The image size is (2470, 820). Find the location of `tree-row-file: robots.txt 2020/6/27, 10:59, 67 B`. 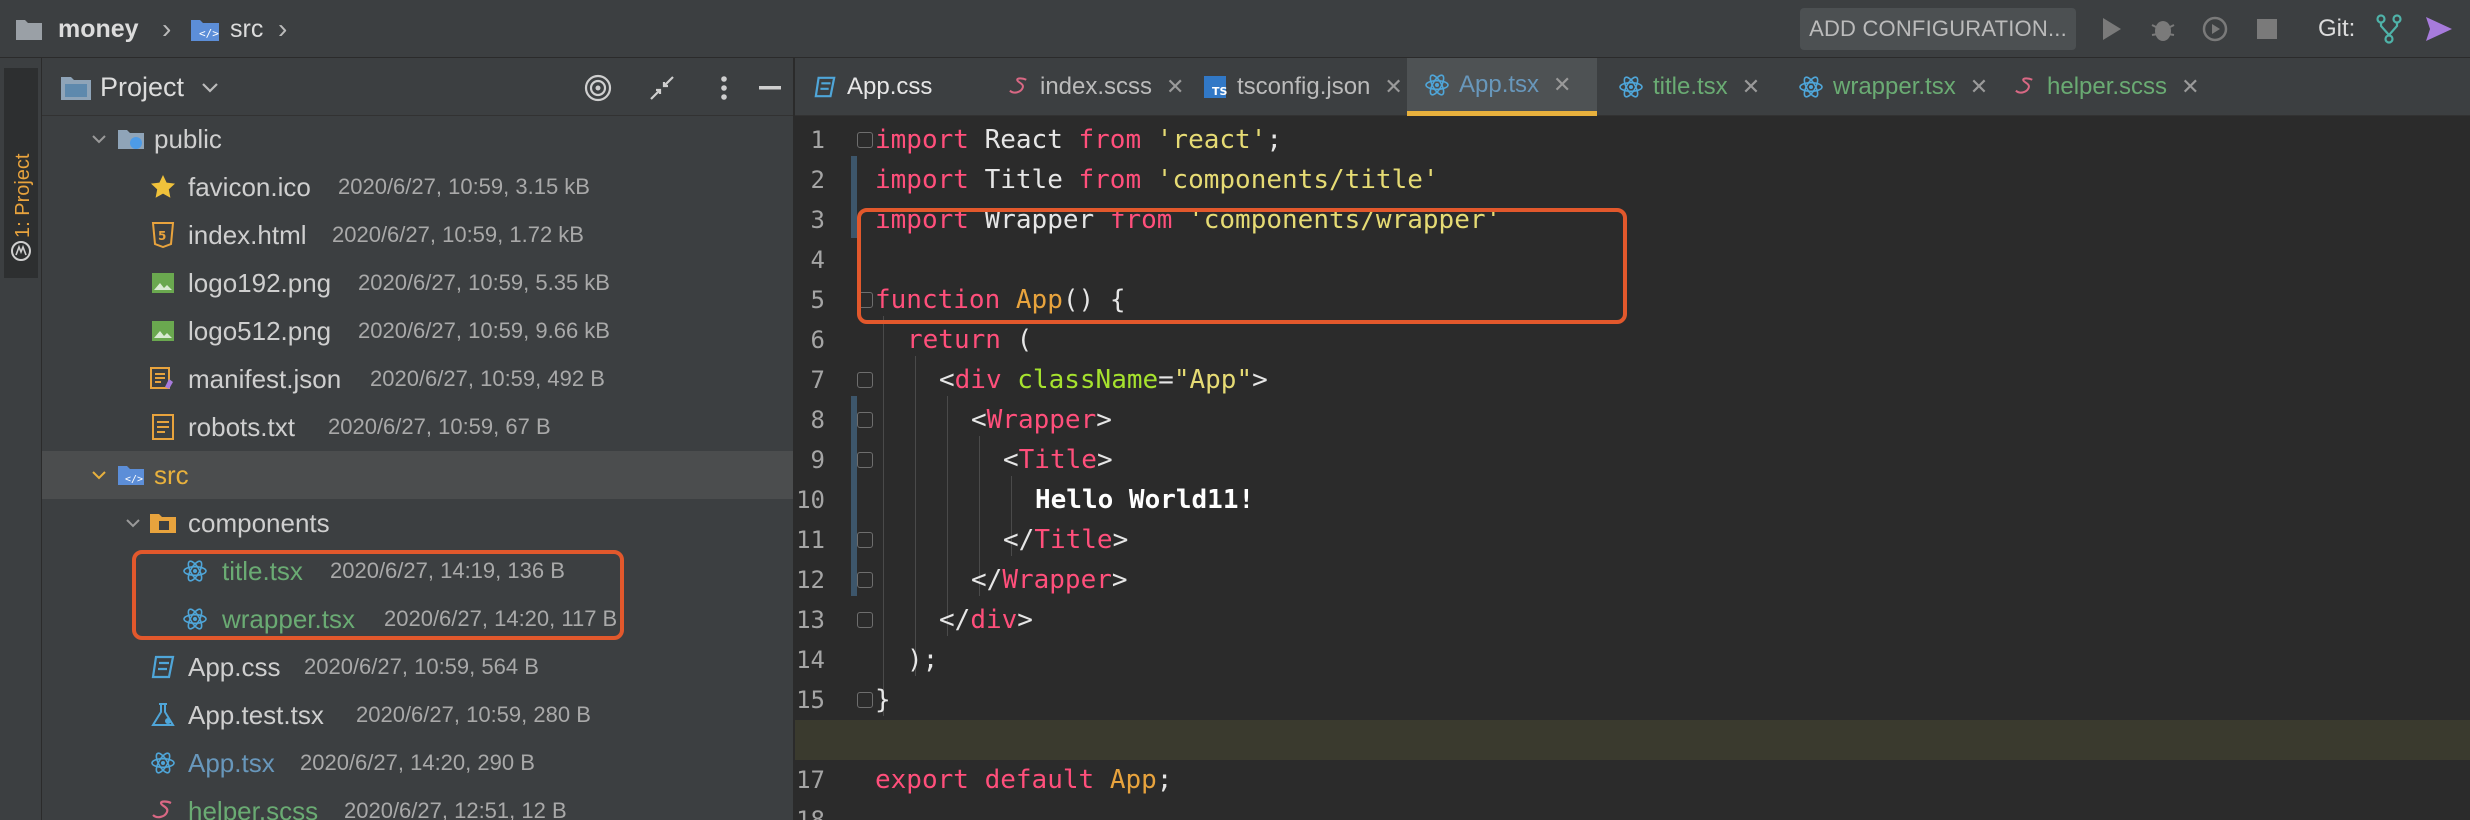

tree-row-file: robots.txt 2020/6/27, 10:59, 67 B is located at coordinates (417, 427).